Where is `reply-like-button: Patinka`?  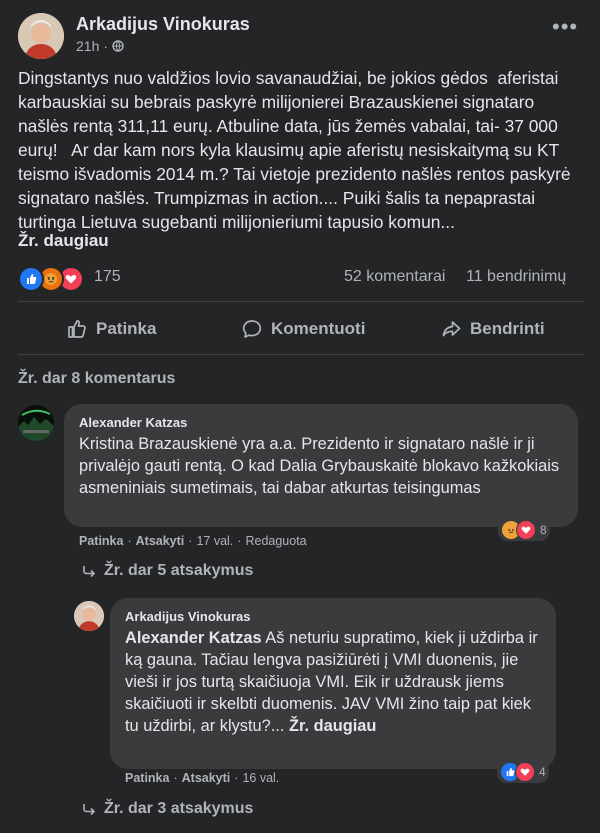 reply-like-button: Patinka is located at coordinates (147, 778).